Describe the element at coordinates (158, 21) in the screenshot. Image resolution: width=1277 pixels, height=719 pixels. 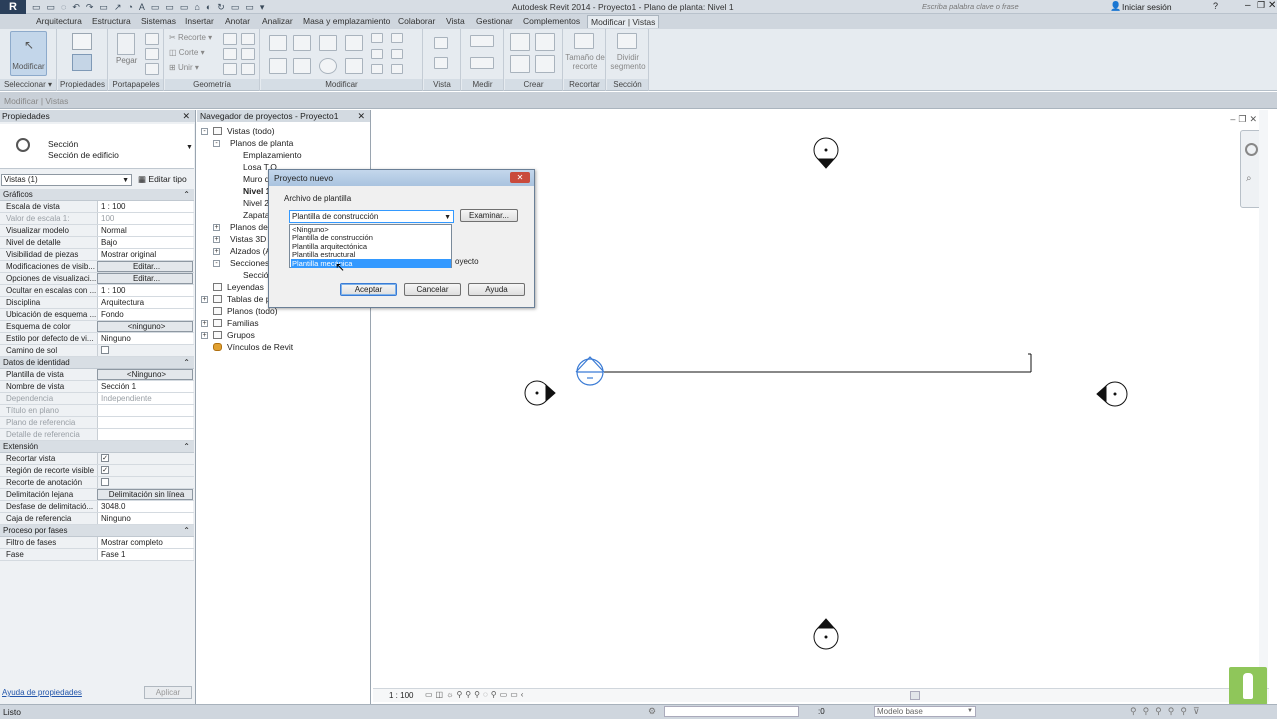
I see `tab-sistemas: Sistemas` at that location.